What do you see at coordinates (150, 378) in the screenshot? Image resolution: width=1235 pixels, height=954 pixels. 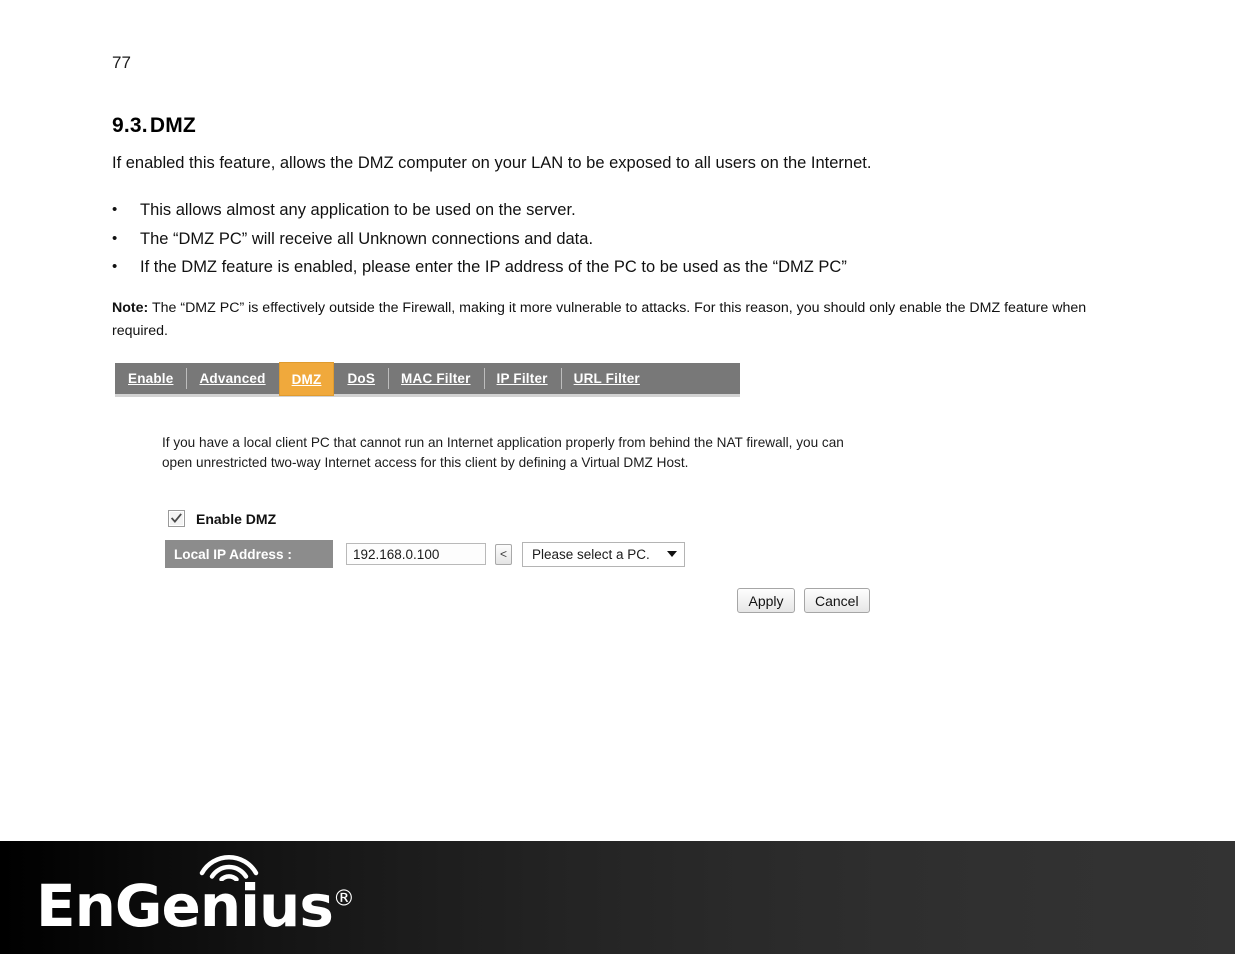 I see `tab-enable: Enable` at bounding box center [150, 378].